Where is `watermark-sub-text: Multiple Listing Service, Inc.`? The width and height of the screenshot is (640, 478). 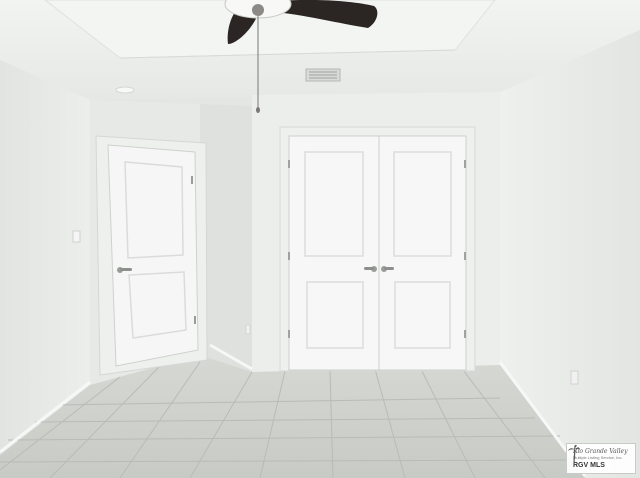 watermark-sub-text: Multiple Listing Service, Inc. is located at coordinates (598, 457).